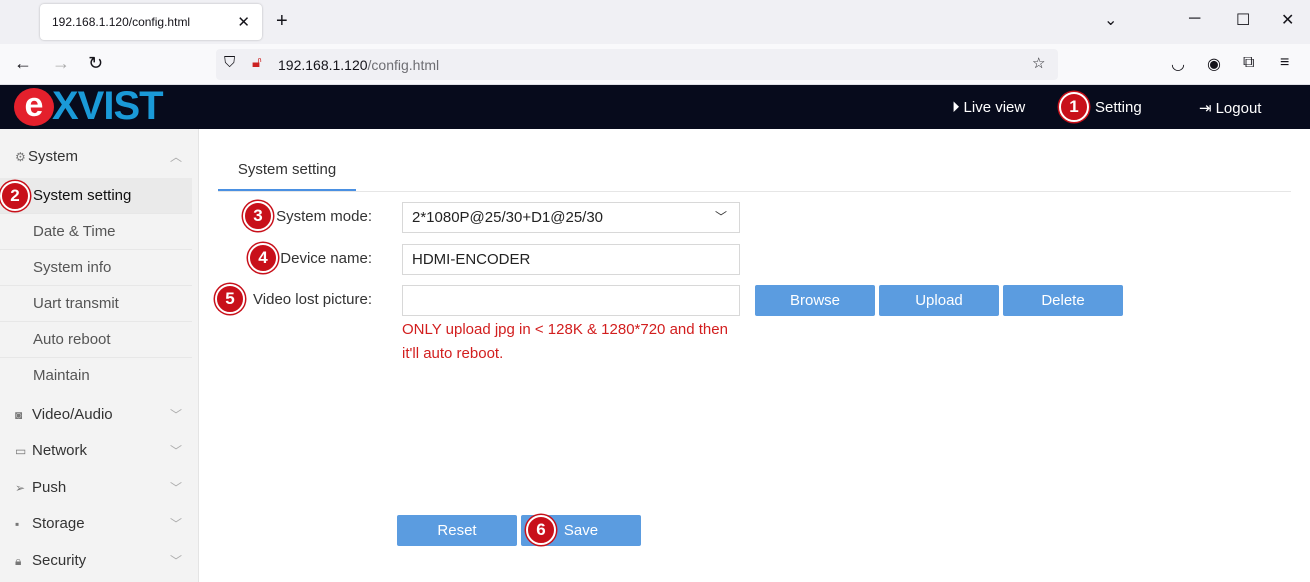 This screenshot has width=1310, height=582. Describe the element at coordinates (20, 157) in the screenshot. I see `gear-icon: ⚙` at that location.